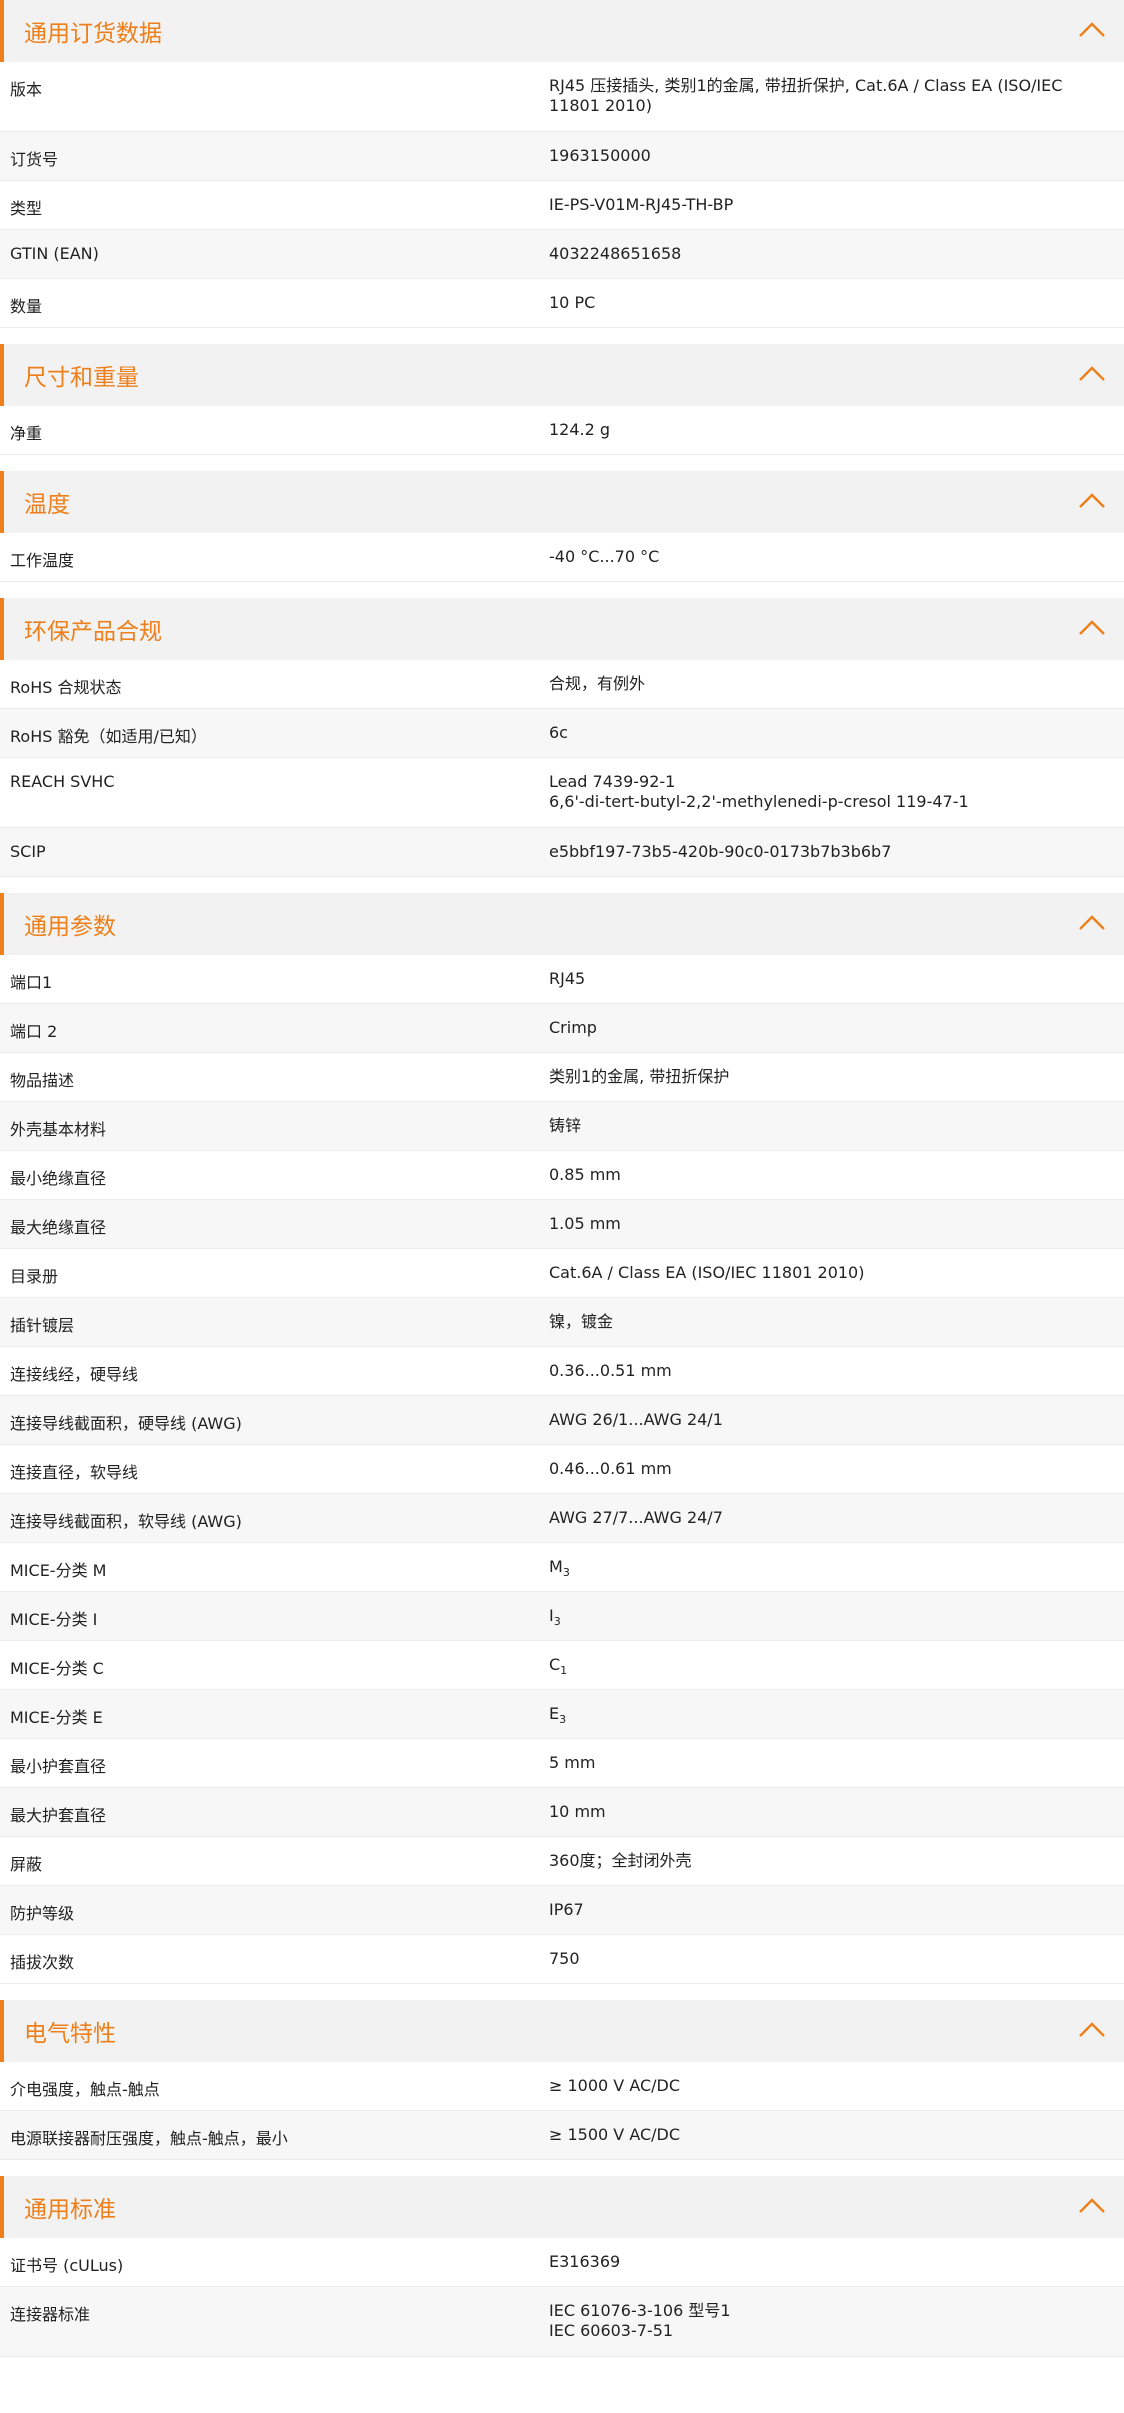 This screenshot has height=2413, width=1124. I want to click on spec-row: 订货号 1963150000, so click(562, 156).